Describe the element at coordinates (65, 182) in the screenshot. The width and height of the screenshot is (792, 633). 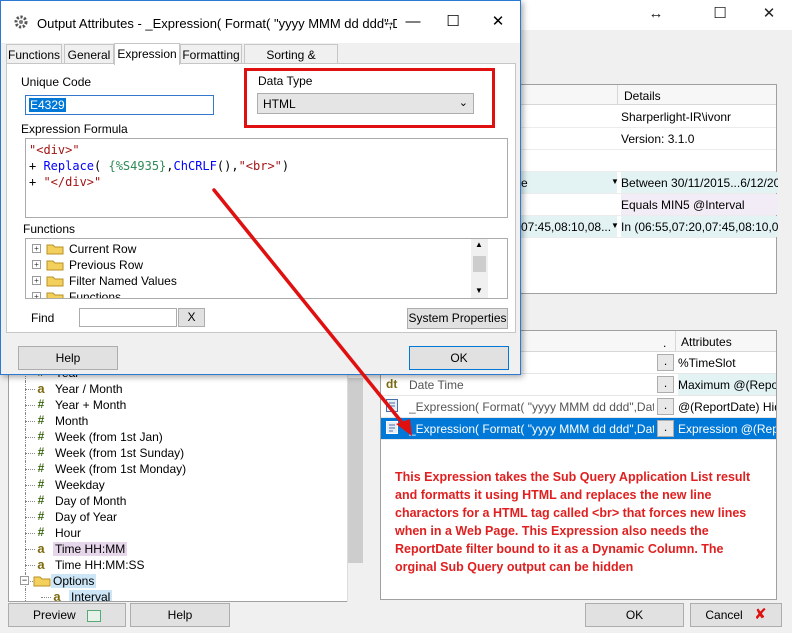
I see `formula-line: + "</div>"` at that location.